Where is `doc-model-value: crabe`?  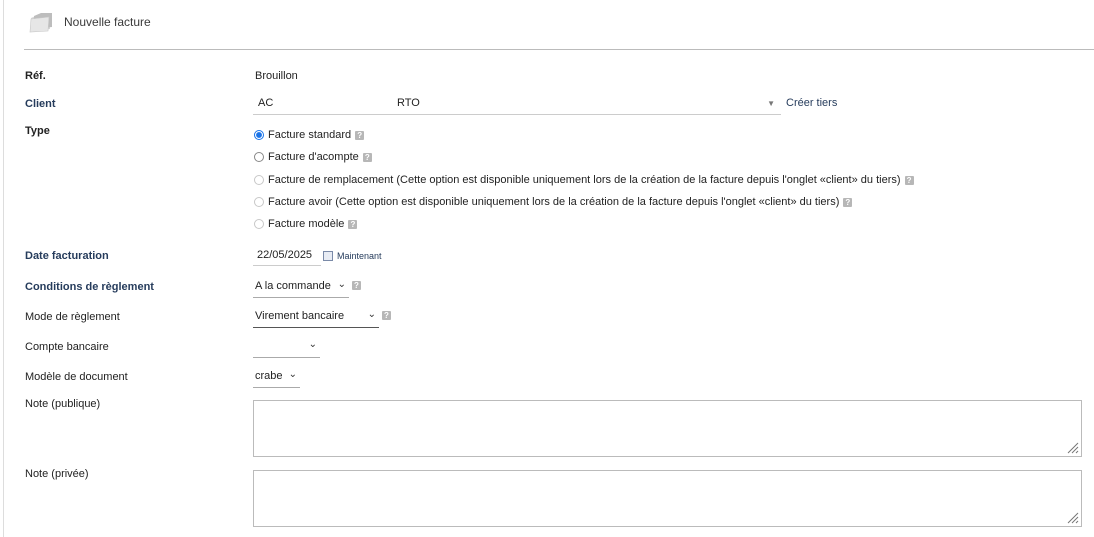 doc-model-value: crabe is located at coordinates (269, 376).